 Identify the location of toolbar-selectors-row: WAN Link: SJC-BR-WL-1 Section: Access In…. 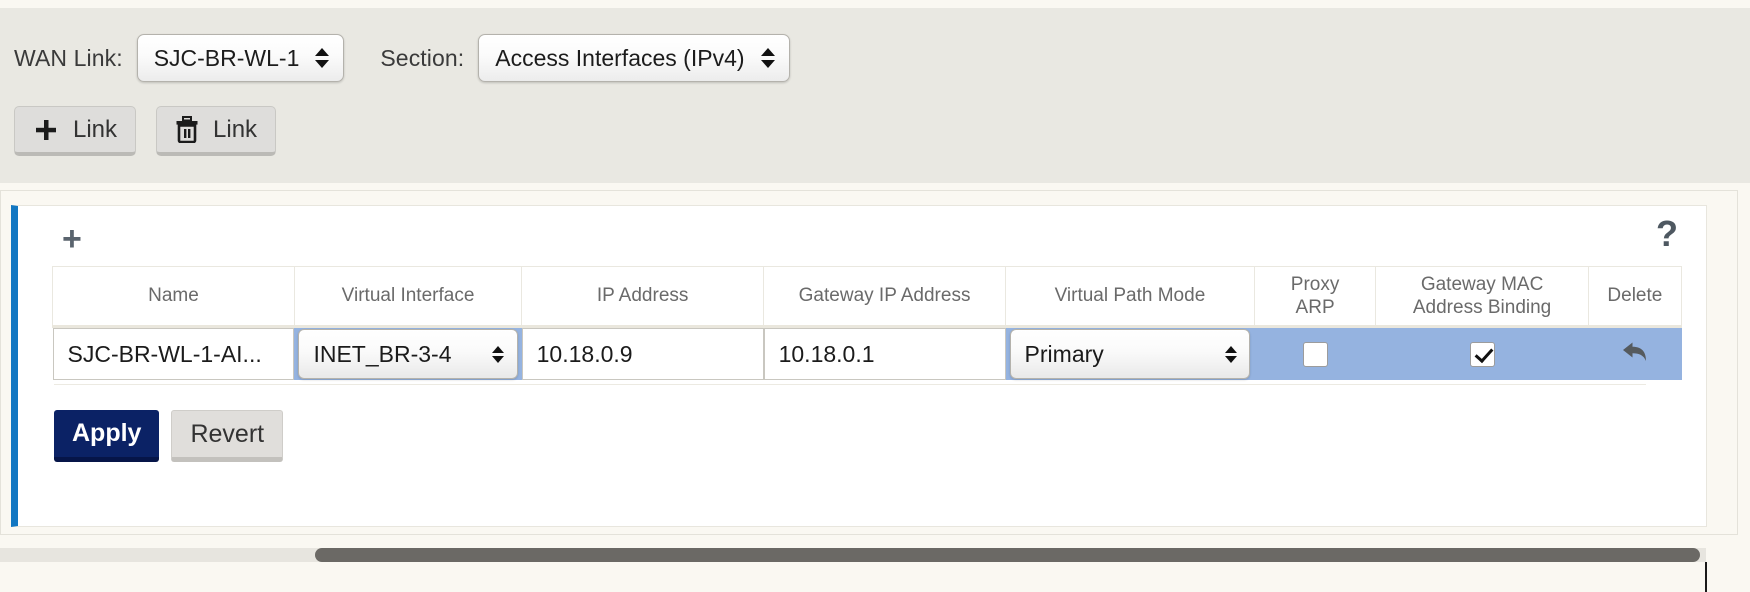
(395, 58).